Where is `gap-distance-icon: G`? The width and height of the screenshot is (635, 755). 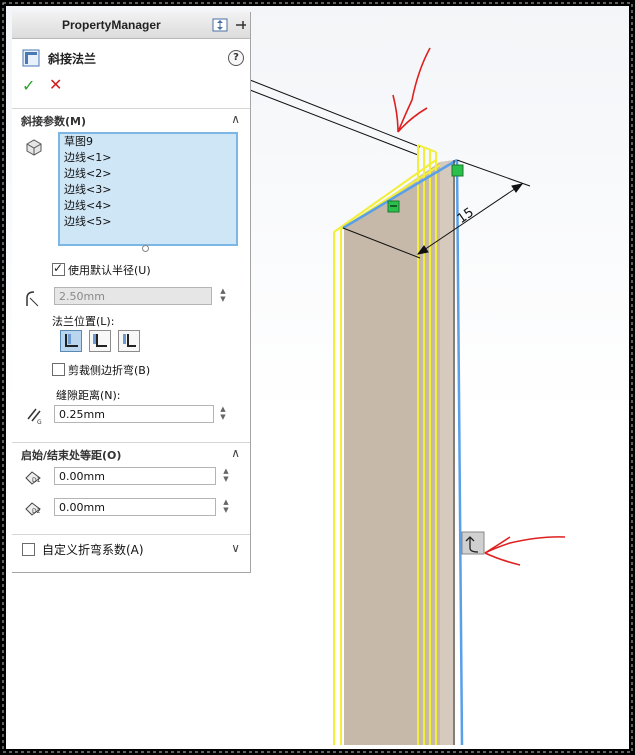
gap-distance-icon: G is located at coordinates (34, 416).